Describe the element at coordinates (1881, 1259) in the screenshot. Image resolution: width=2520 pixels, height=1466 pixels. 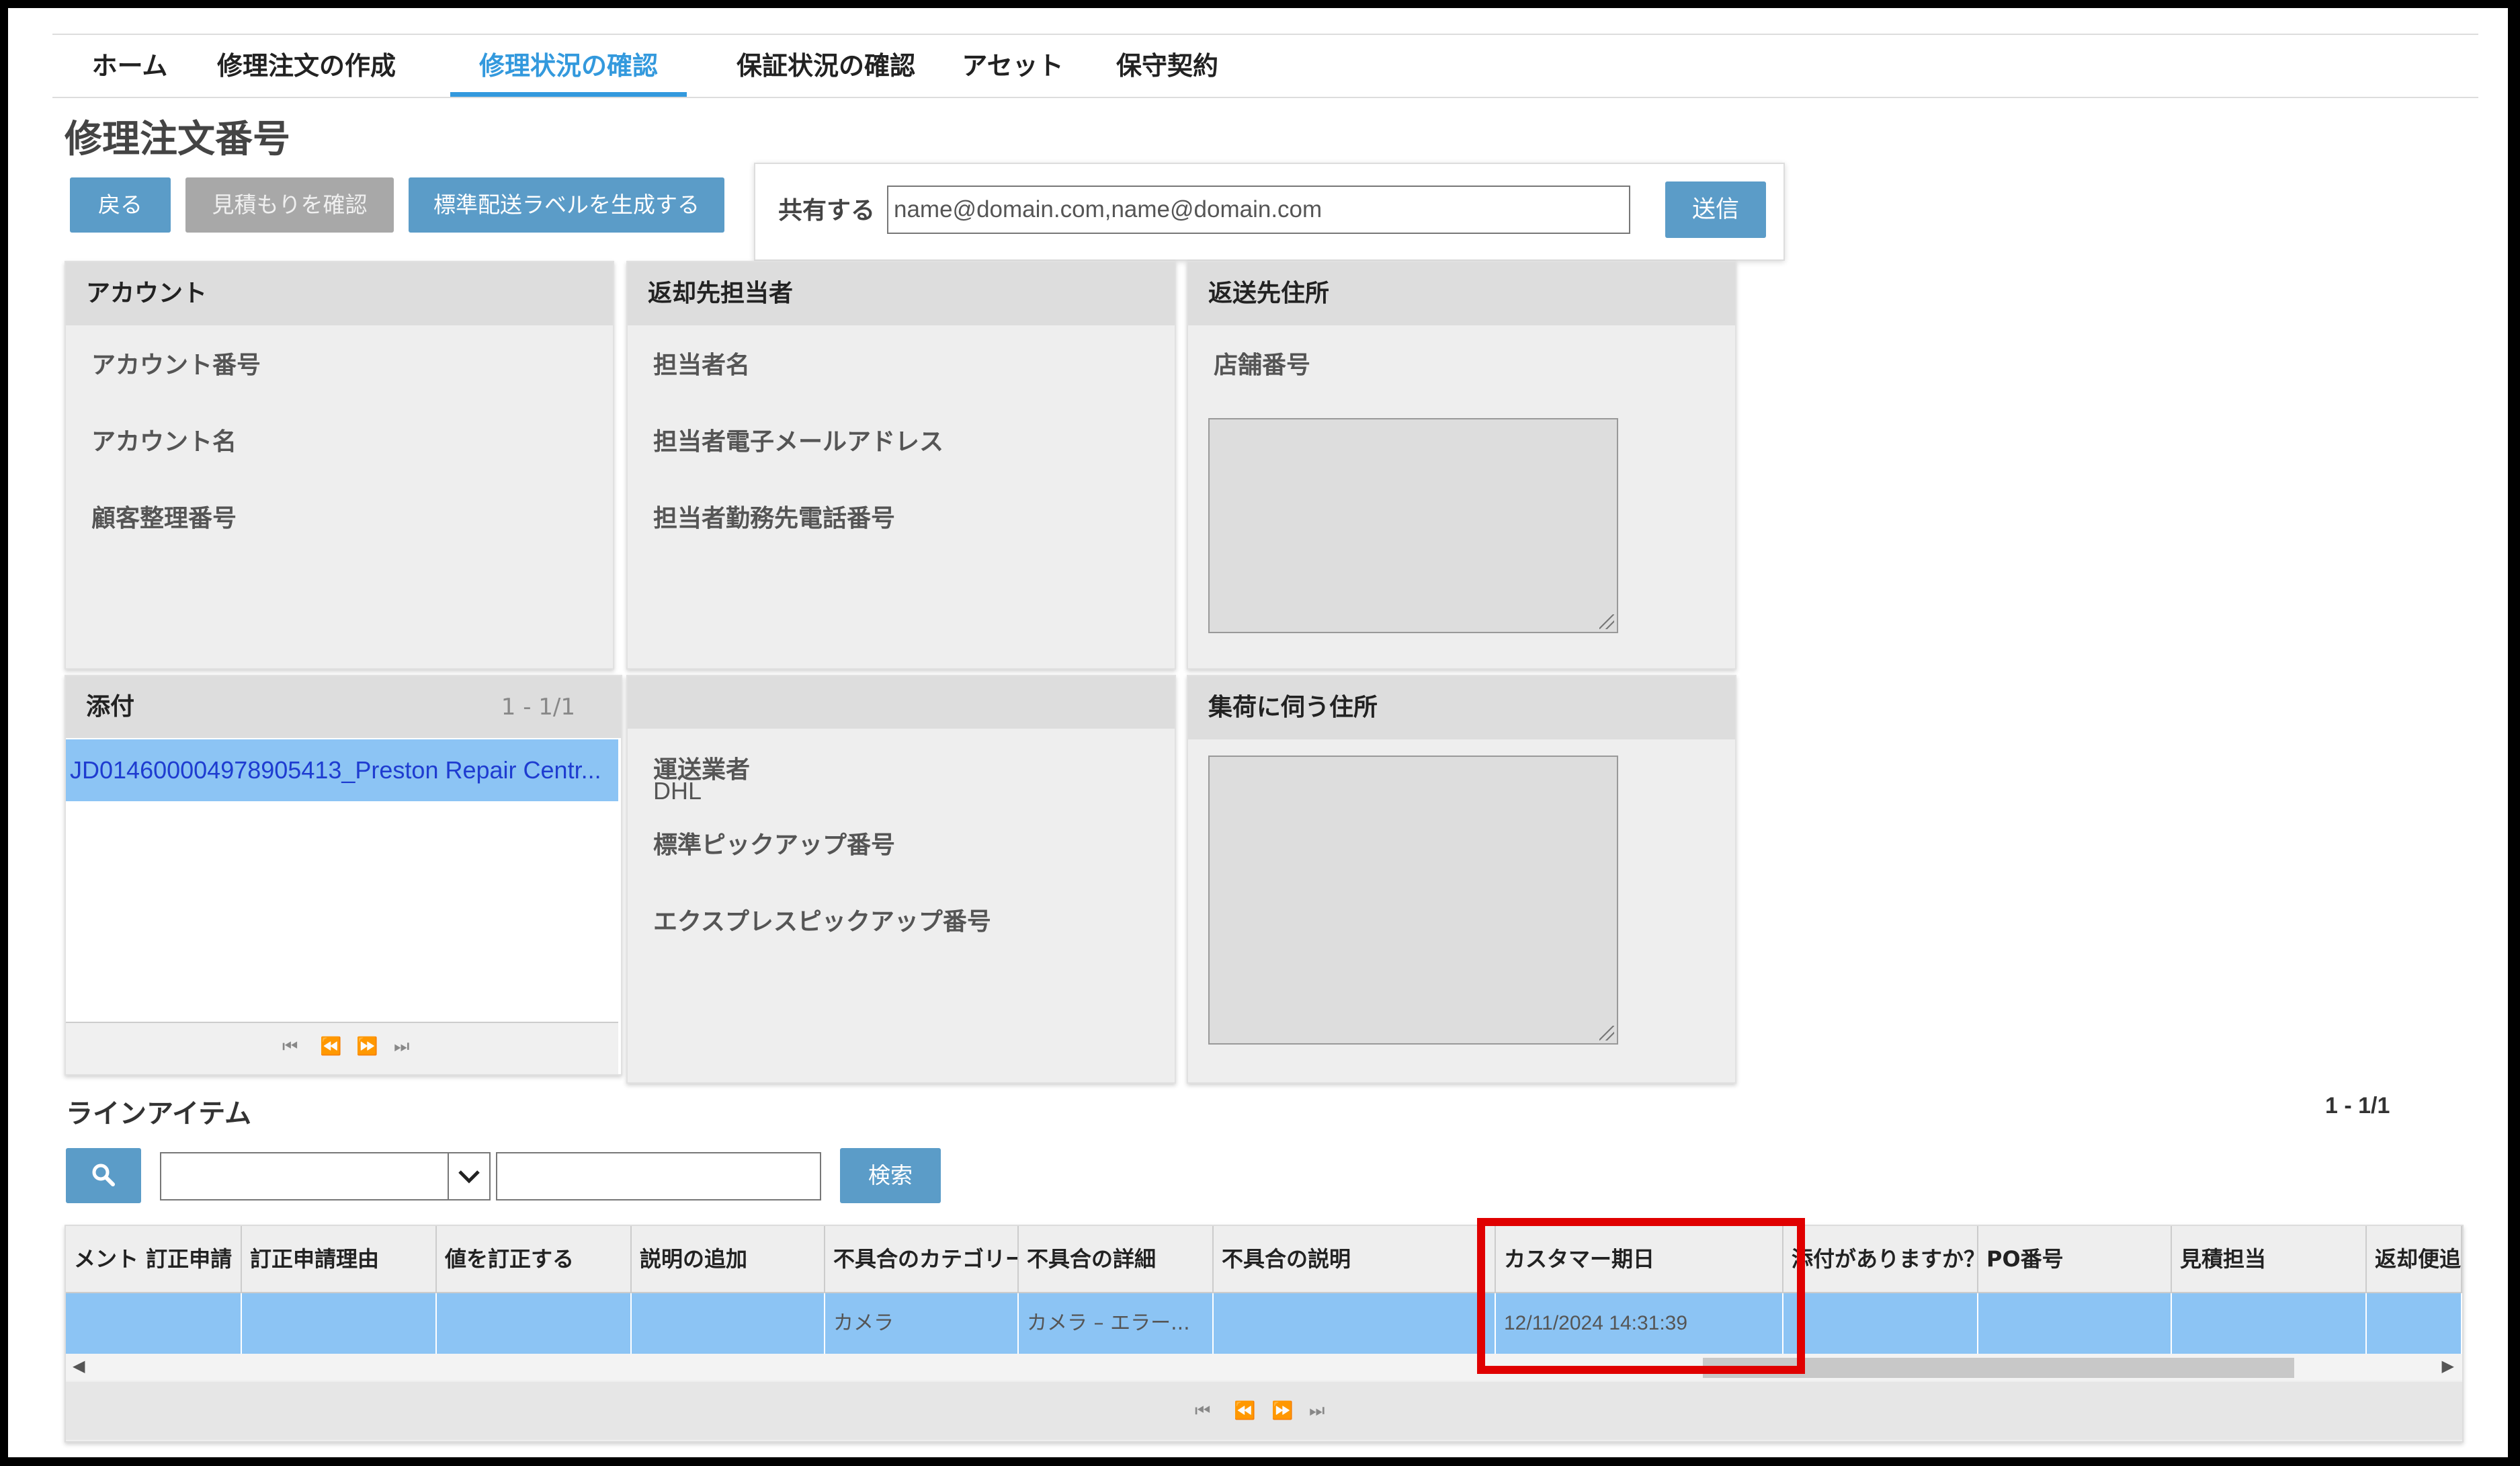
I see `col-header: 添付がありますか？` at that location.